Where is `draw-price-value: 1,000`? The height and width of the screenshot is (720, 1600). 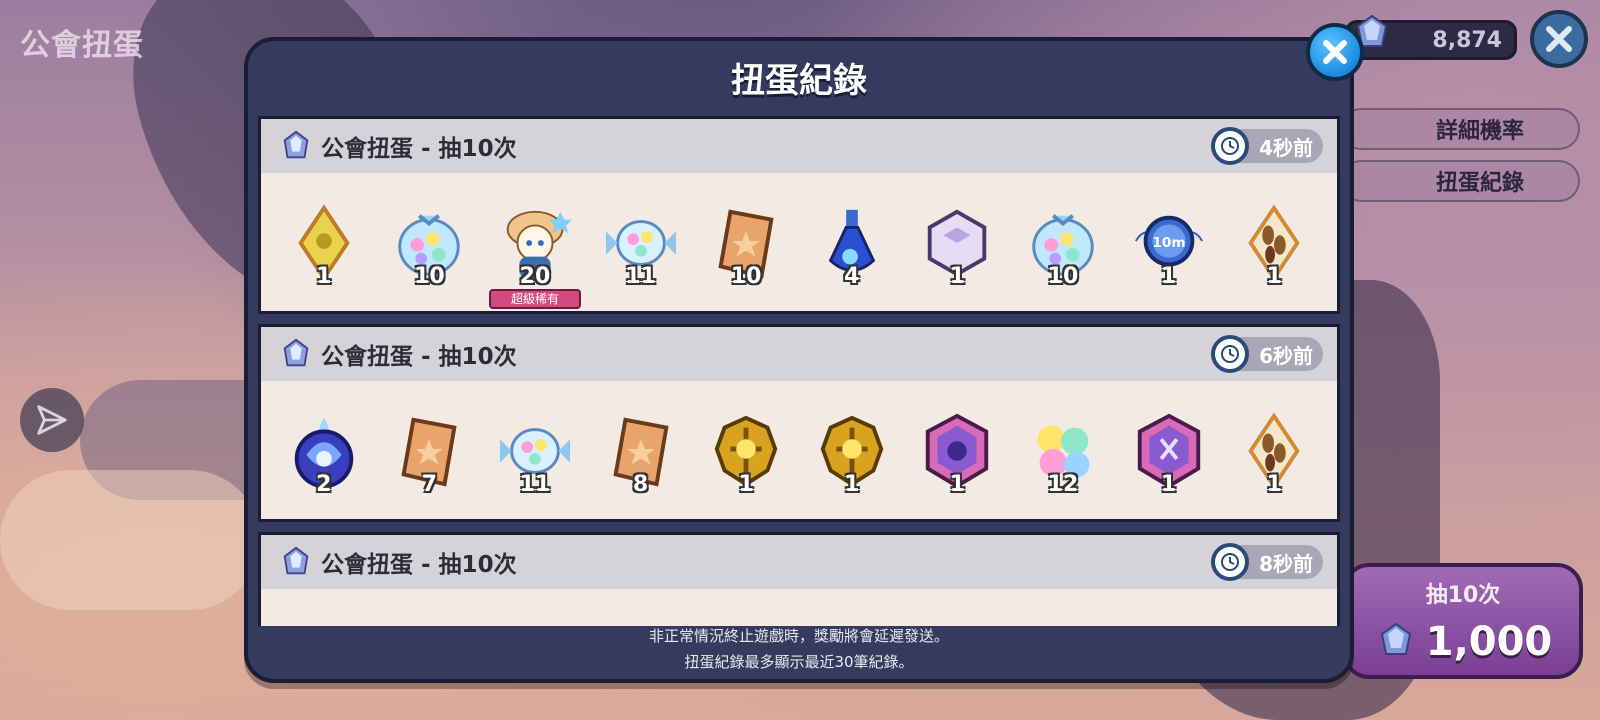 draw-price-value: 1,000 is located at coordinates (1489, 642).